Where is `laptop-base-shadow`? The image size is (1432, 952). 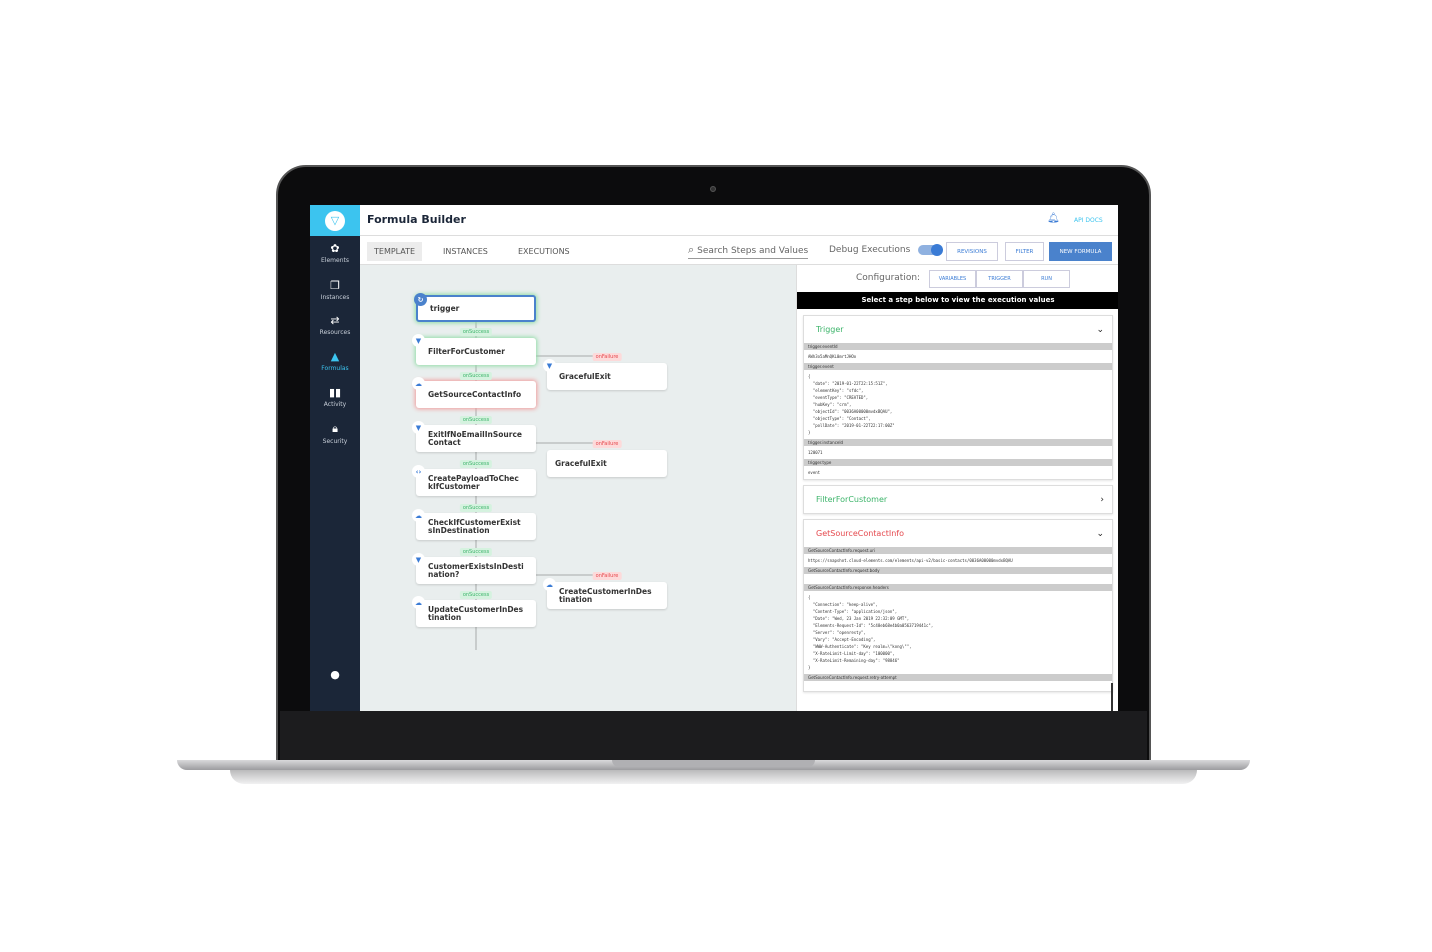 laptop-base-shadow is located at coordinates (713, 777).